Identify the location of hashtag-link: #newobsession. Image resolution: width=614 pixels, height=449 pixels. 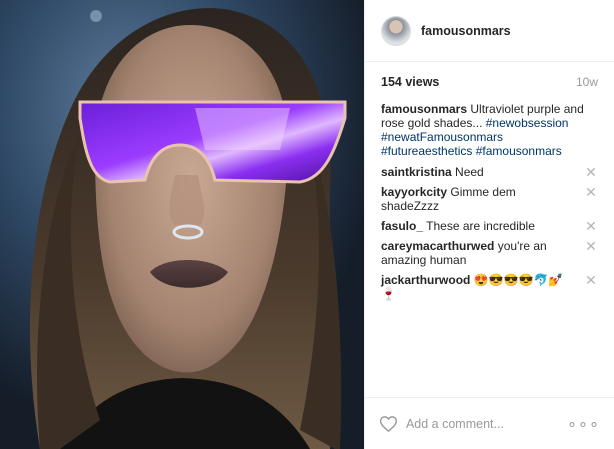
(527, 123).